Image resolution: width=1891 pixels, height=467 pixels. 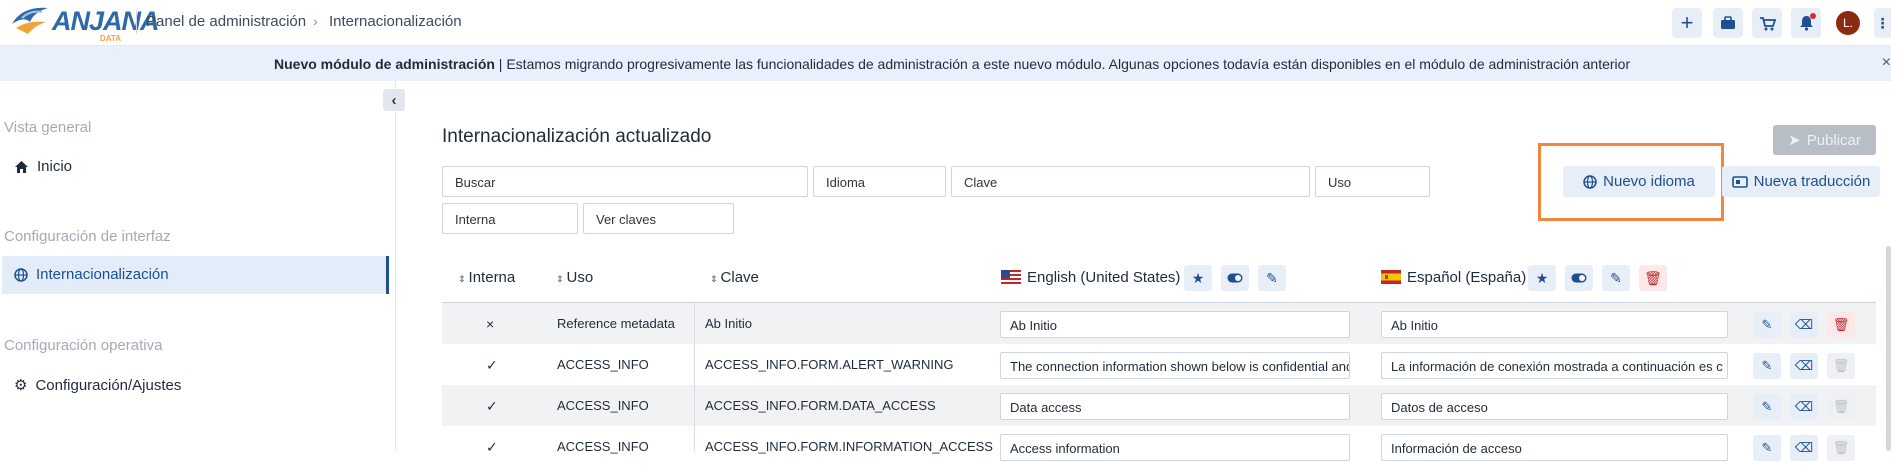 I want to click on spanish-translation-input: Datos de acceso, so click(x=1554, y=406).